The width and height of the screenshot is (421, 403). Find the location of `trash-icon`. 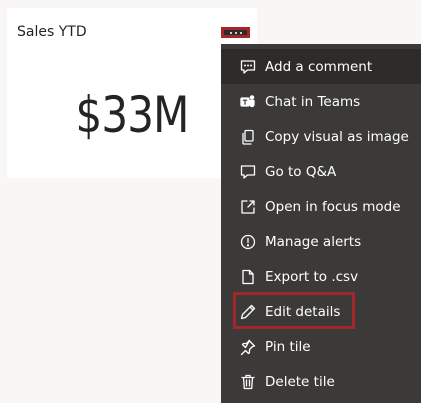

trash-icon is located at coordinates (248, 382).